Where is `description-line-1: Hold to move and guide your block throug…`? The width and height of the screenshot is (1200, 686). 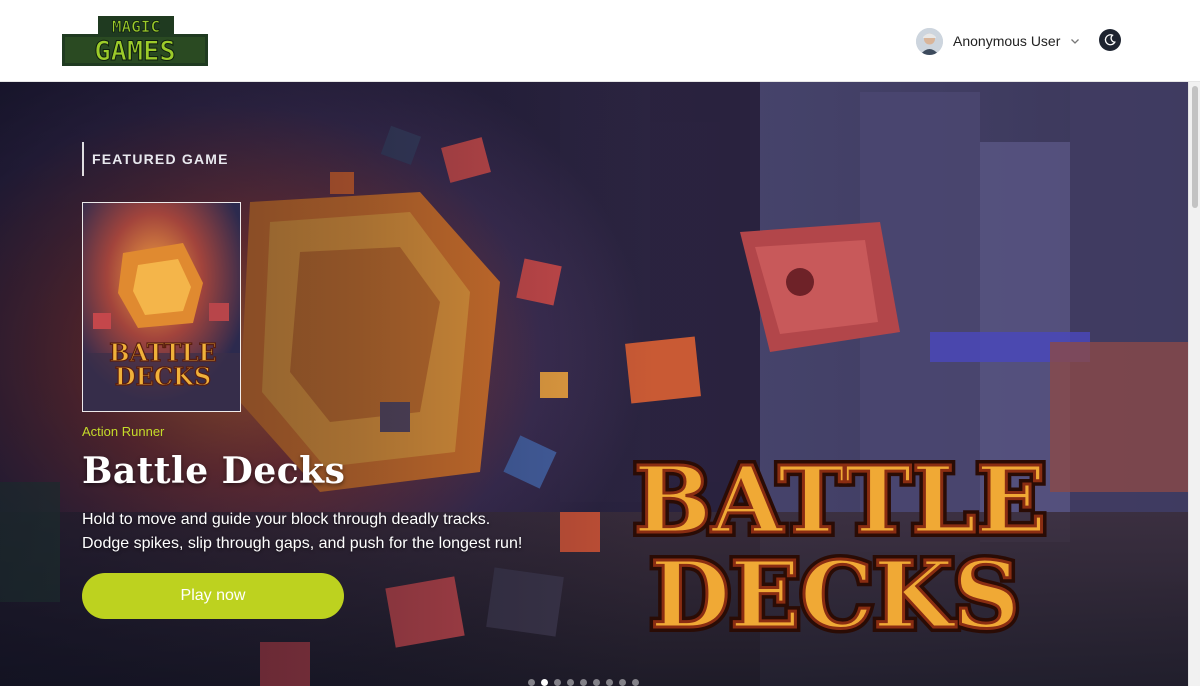
description-line-1: Hold to move and guide your block throug… is located at coordinates (286, 519).